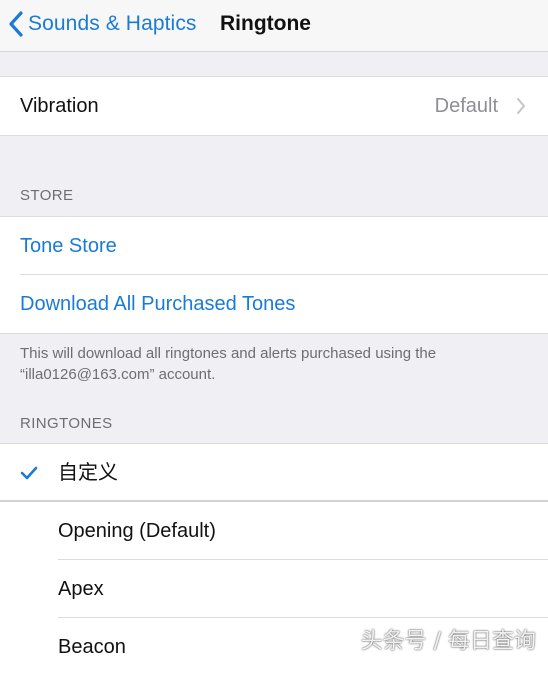 The height and width of the screenshot is (676, 548). What do you see at coordinates (274, 246) in the screenshot?
I see `tone-store-row: Tone Store` at bounding box center [274, 246].